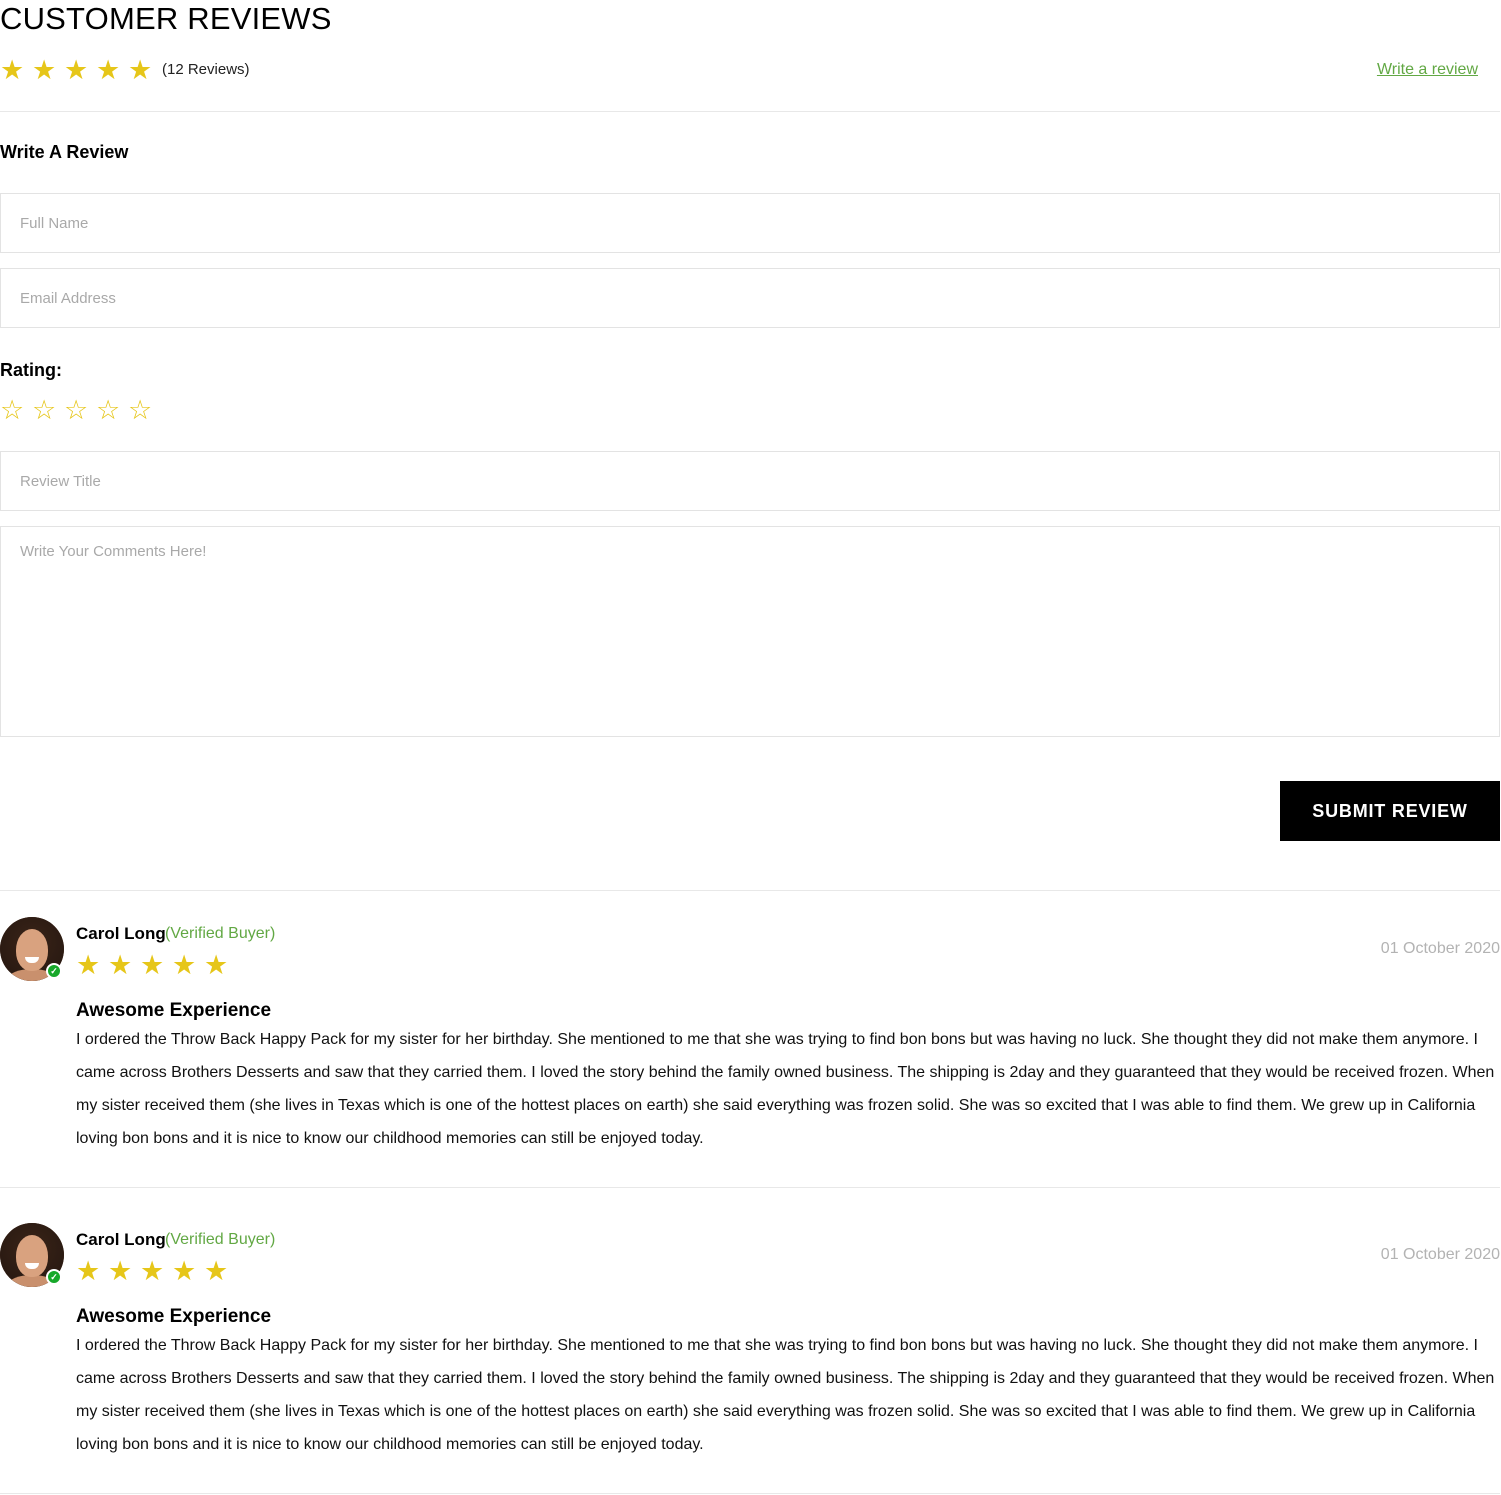 This screenshot has width=1501, height=1495. What do you see at coordinates (1390, 811) in the screenshot?
I see `submit-review-button: SUBMIT REVIEW` at bounding box center [1390, 811].